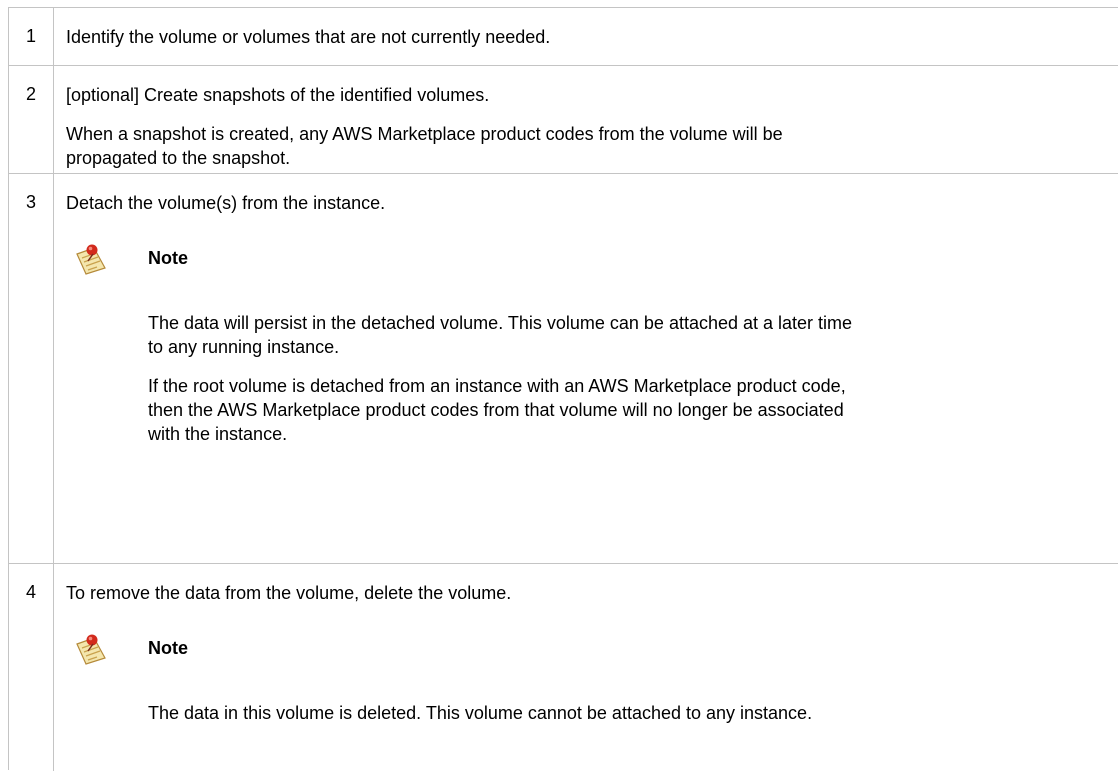 This screenshot has width=1118, height=771. What do you see at coordinates (178, 158) in the screenshot?
I see `step-detail-line: propagated to the snapshot.` at bounding box center [178, 158].